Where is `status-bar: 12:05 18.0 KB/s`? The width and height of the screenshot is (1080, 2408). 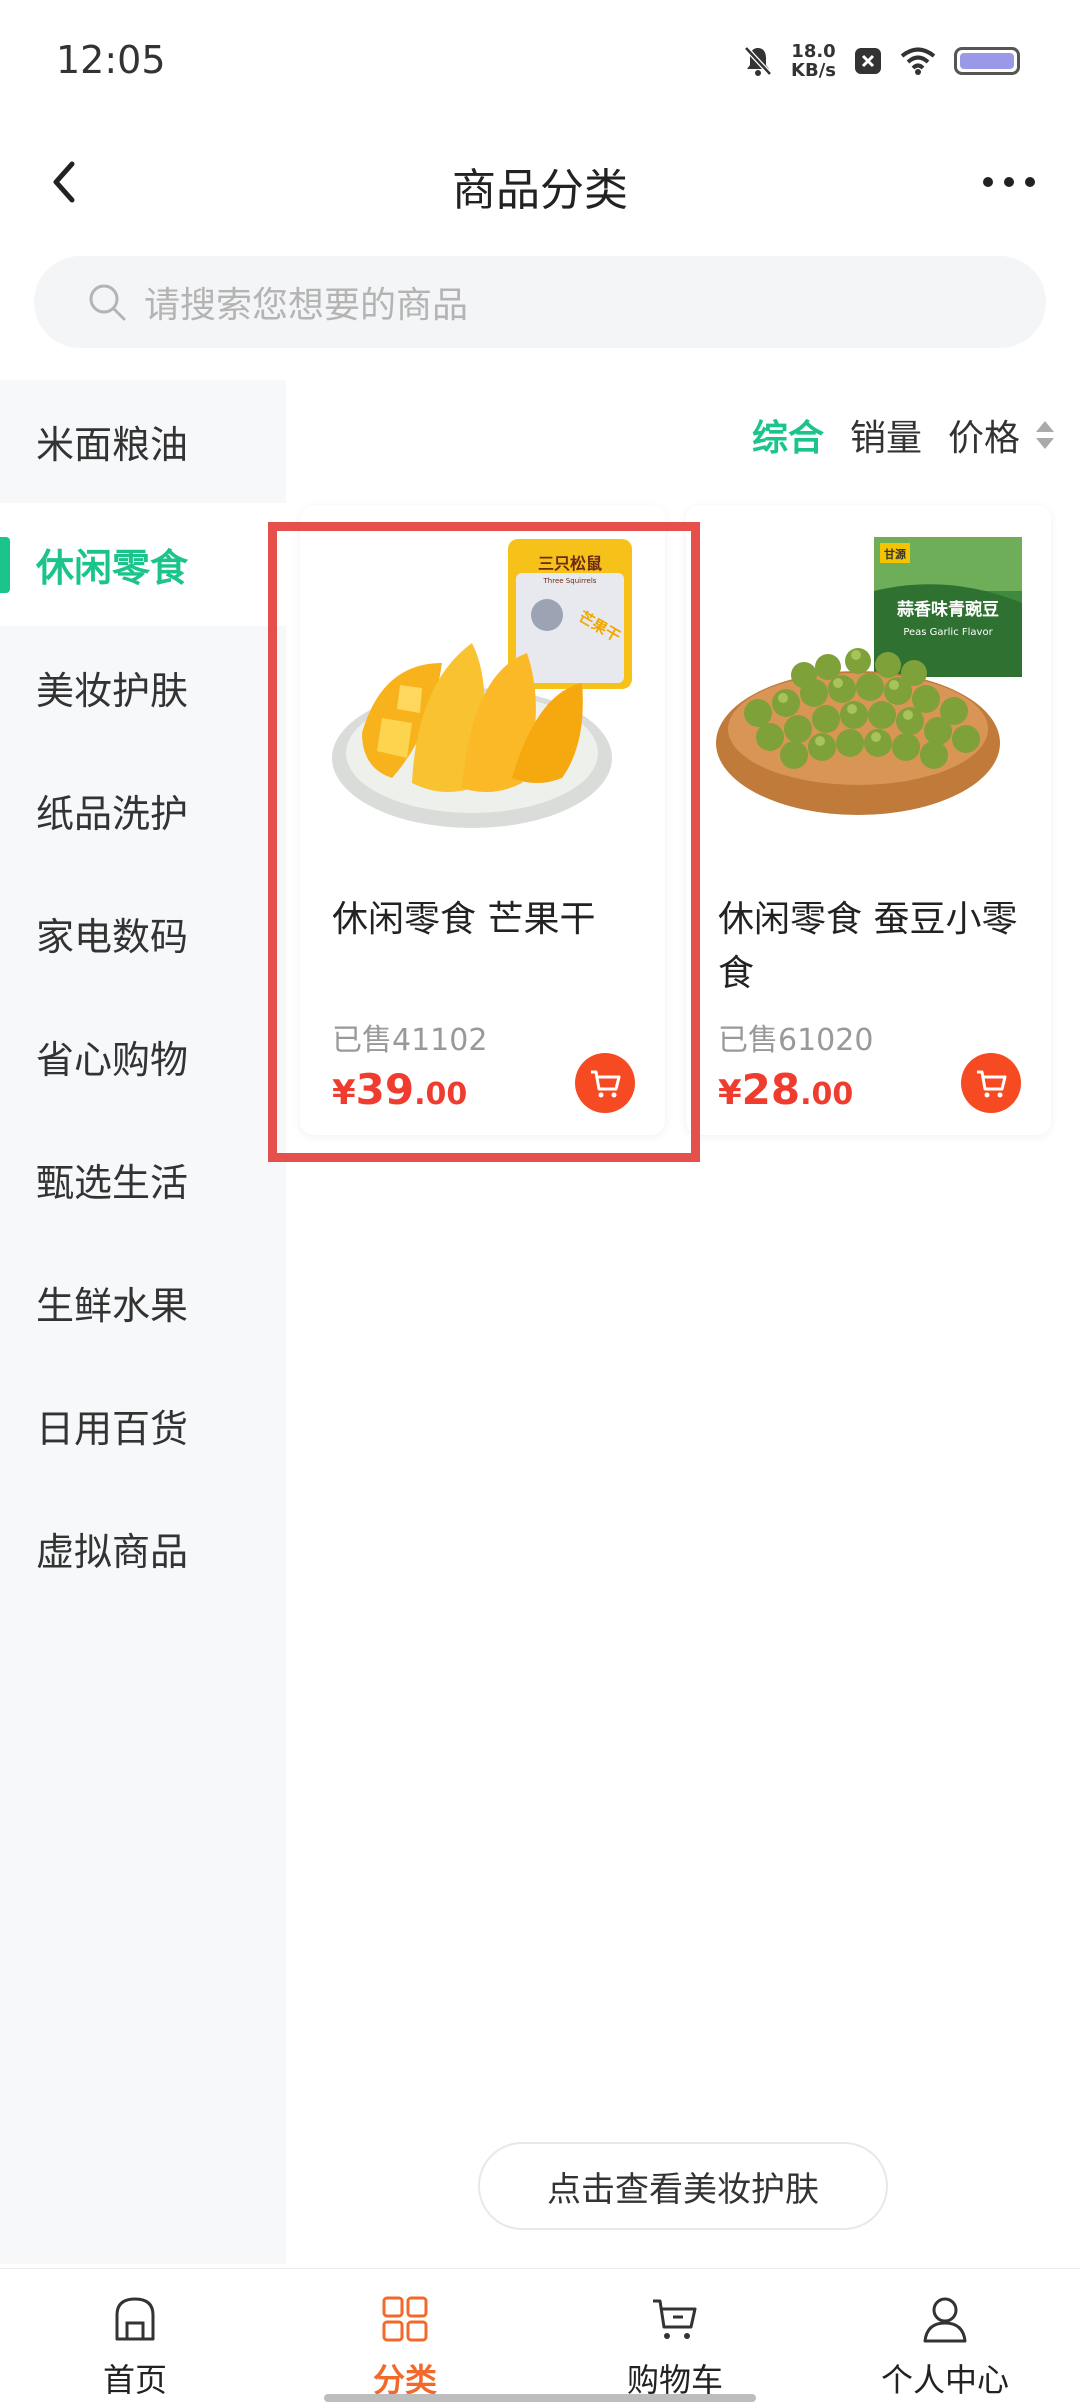 status-bar: 12:05 18.0 KB/s is located at coordinates (540, 60).